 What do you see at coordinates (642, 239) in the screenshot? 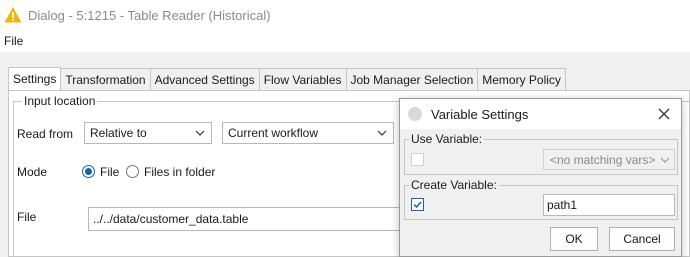
I see `cancel-button: Cancel` at bounding box center [642, 239].